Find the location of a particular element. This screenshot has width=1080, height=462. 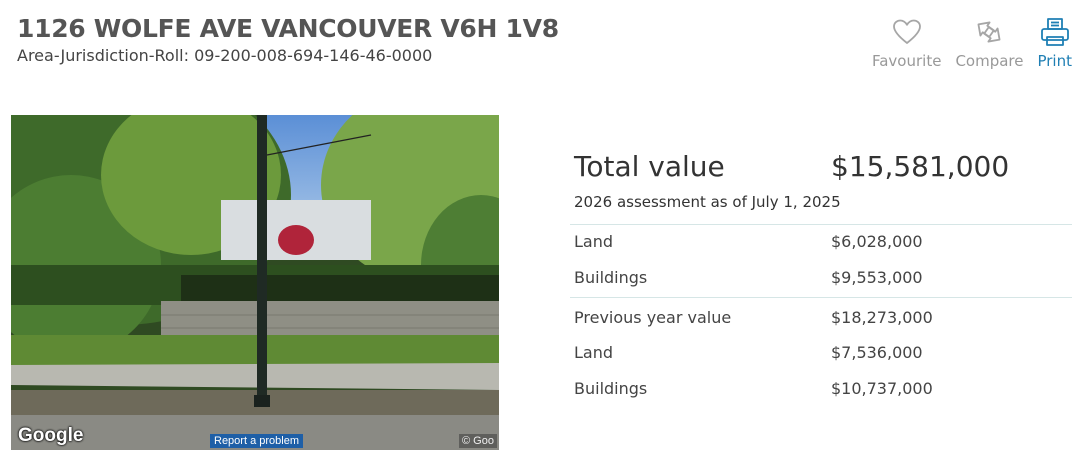

current-buildings-row: Buildings $9,553,000 is located at coordinates (823, 279).